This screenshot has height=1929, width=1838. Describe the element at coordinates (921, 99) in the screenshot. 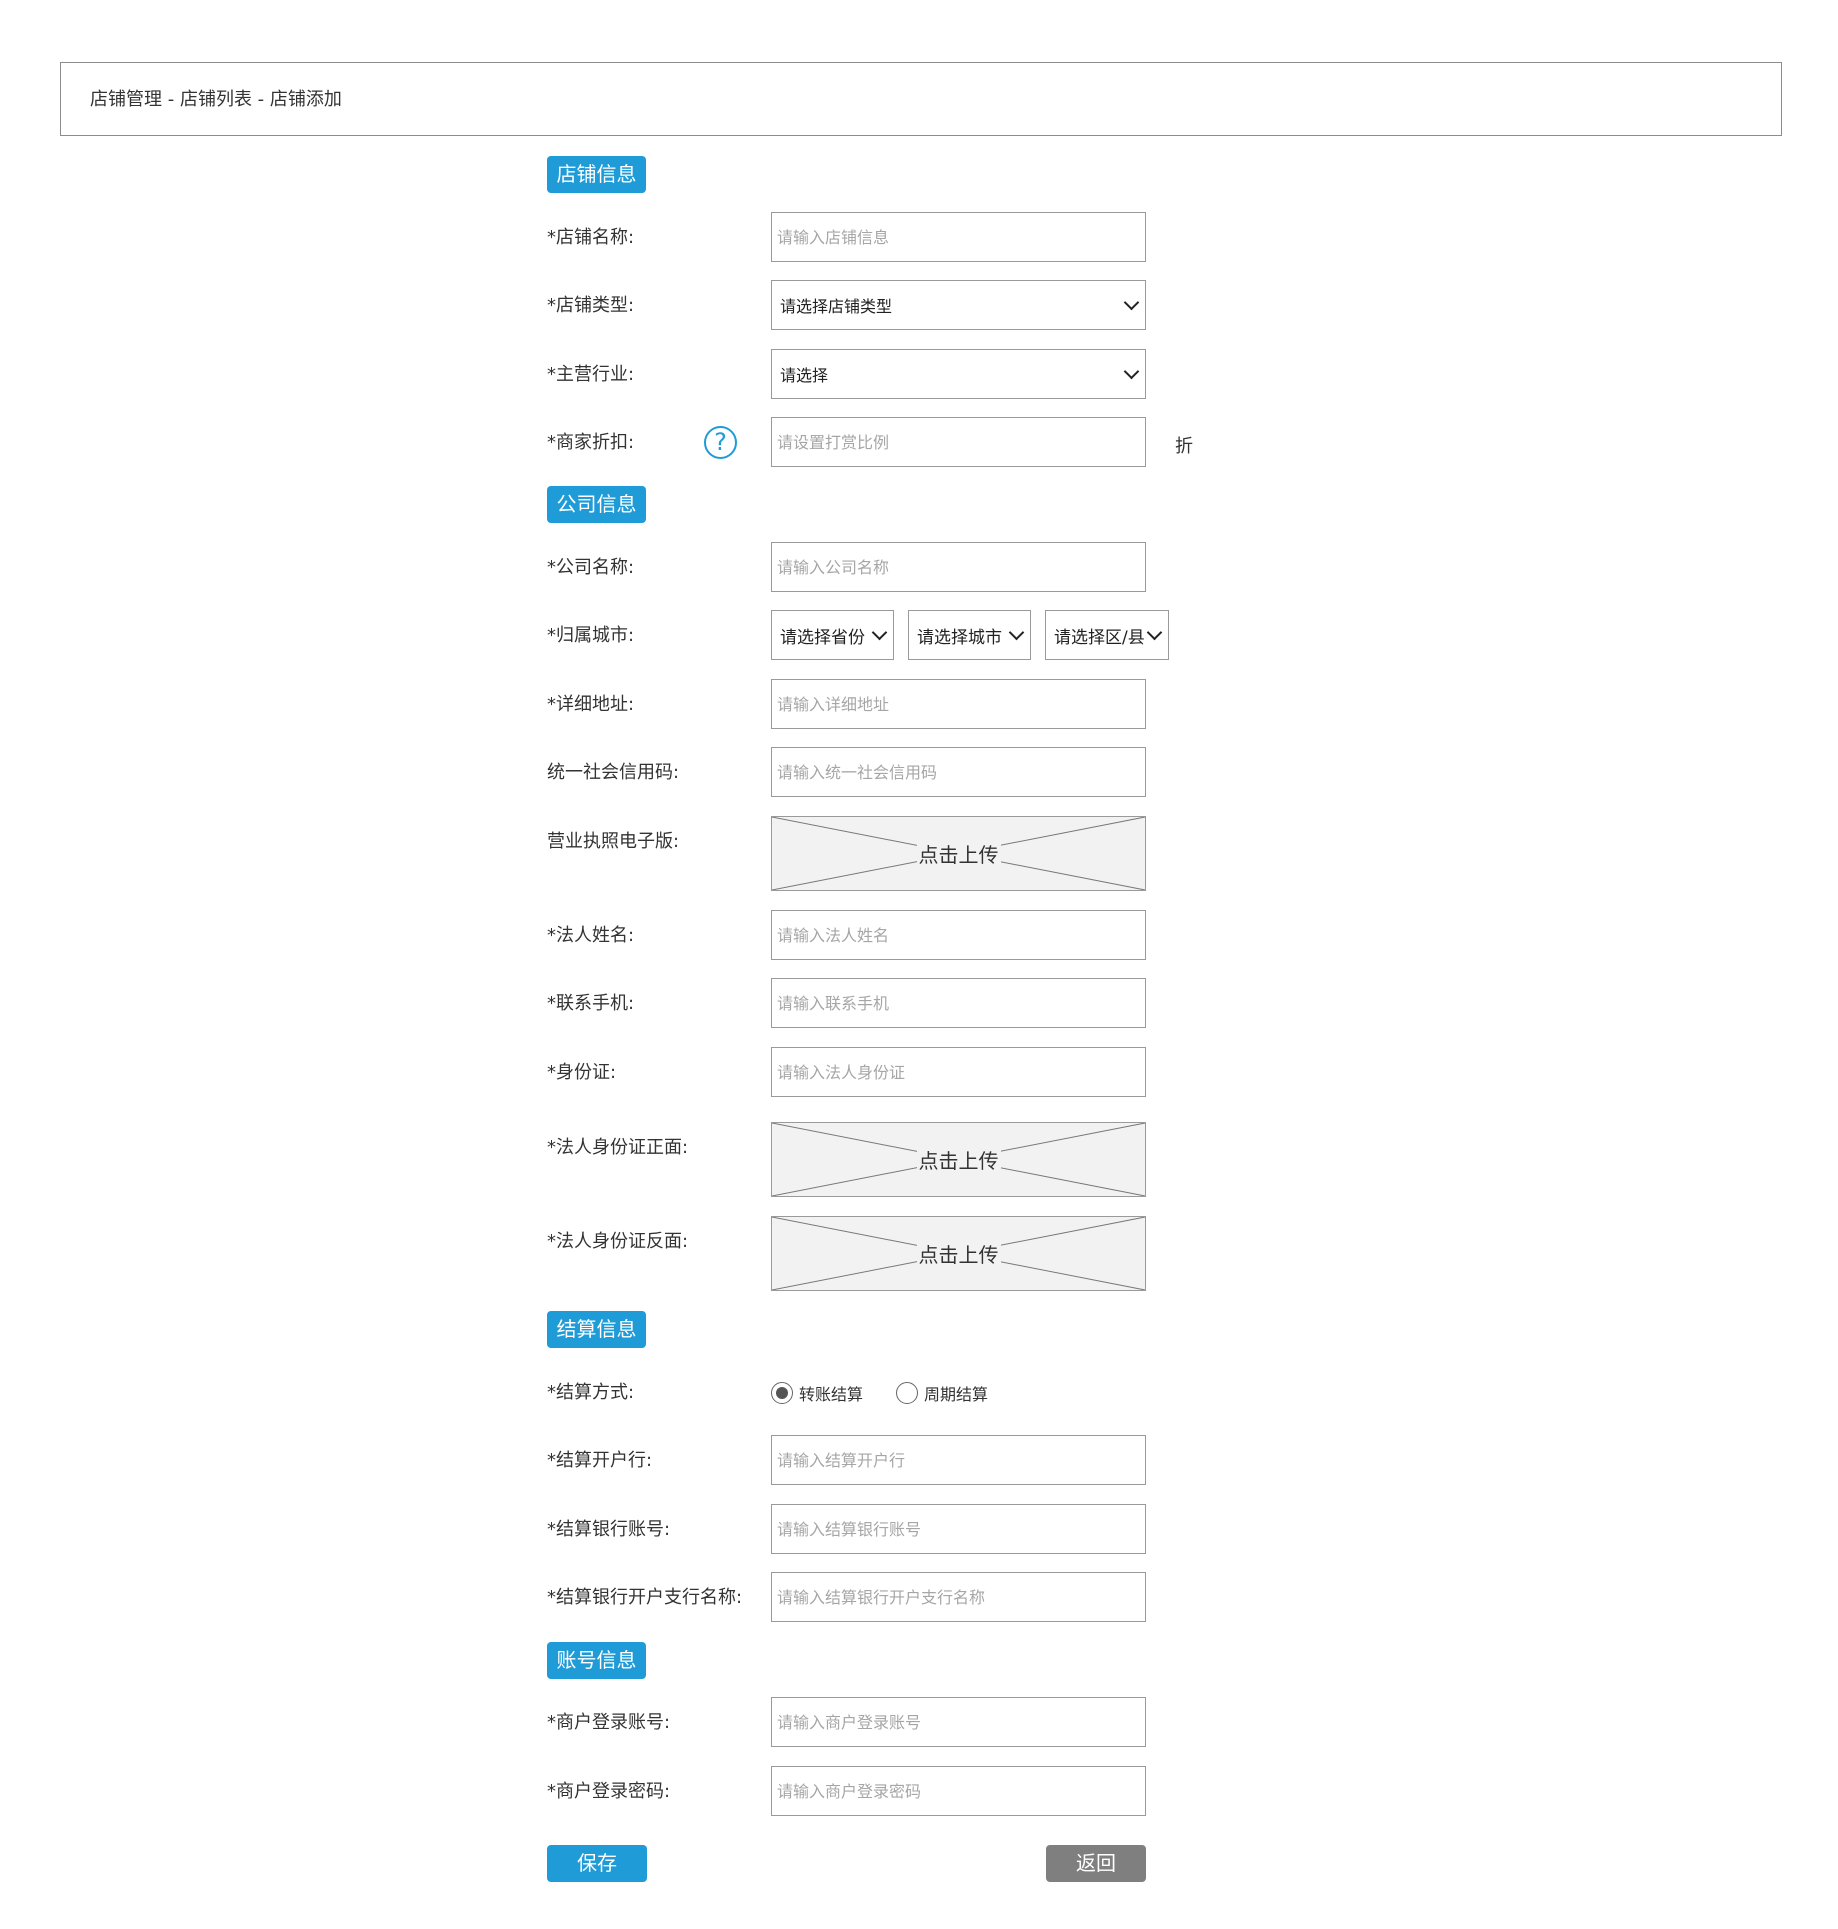

I see `breadcrumb: 店铺管理 - 店铺列表 - 店铺添加` at that location.